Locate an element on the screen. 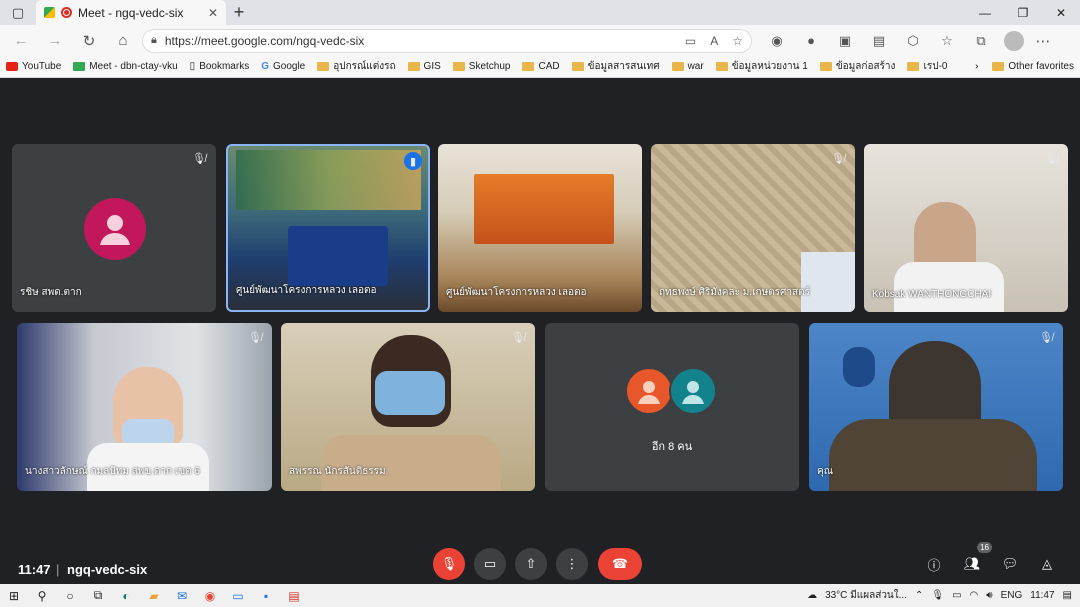 The image size is (1080, 607). start-button: ⊞ is located at coordinates (14, 595).